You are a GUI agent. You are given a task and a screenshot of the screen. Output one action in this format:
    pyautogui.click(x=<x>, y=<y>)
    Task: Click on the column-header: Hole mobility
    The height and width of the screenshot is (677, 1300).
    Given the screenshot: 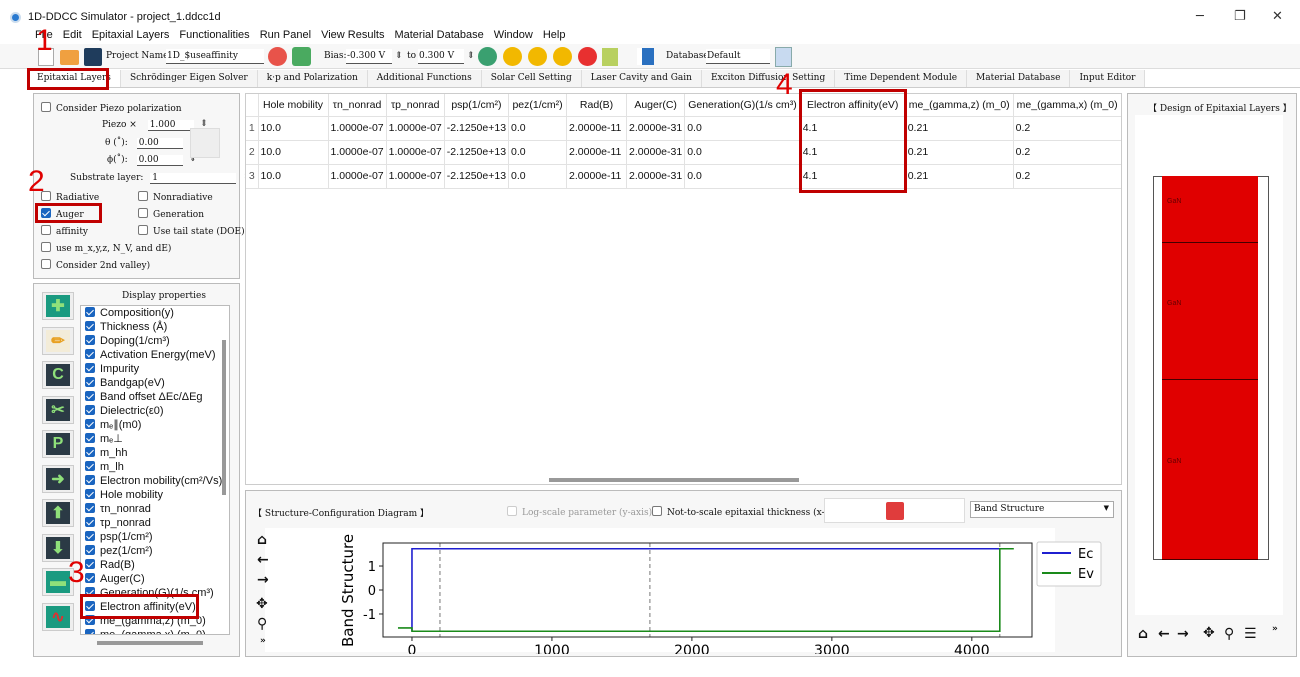 What is the action you would take?
    pyautogui.click(x=293, y=105)
    